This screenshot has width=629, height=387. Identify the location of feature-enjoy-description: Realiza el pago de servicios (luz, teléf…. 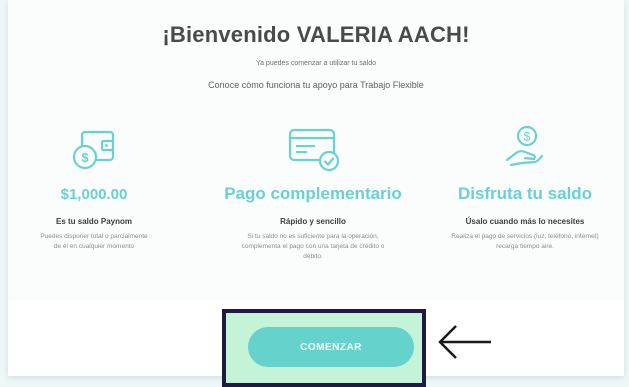
(525, 241).